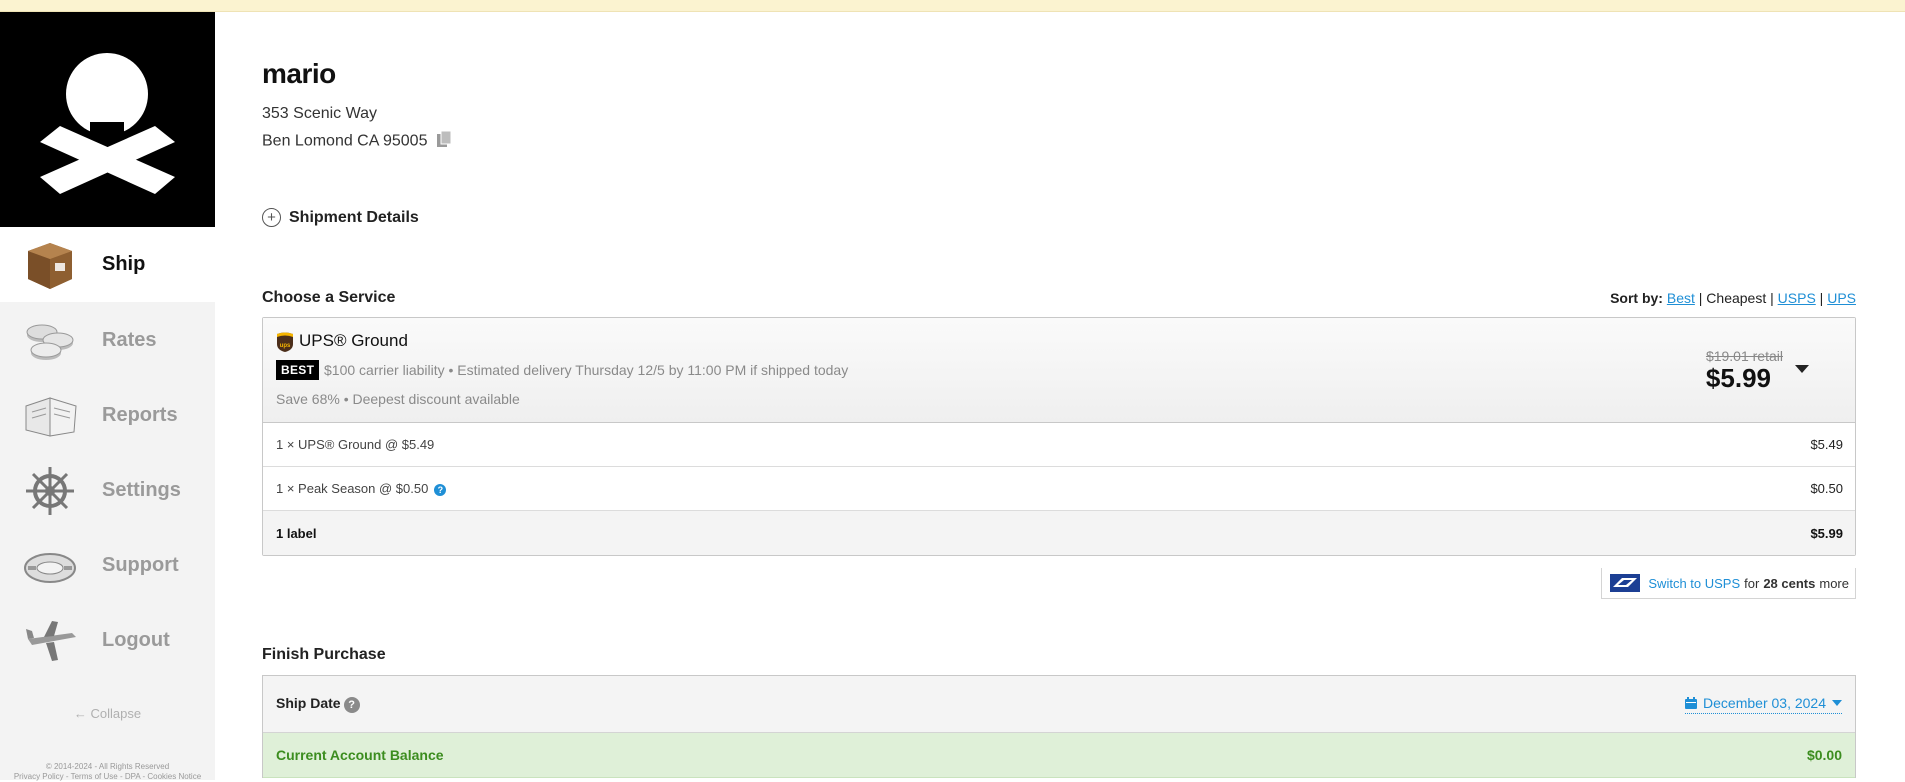  Describe the element at coordinates (354, 217) in the screenshot. I see `shipment-details-label: Shipment Details` at that location.